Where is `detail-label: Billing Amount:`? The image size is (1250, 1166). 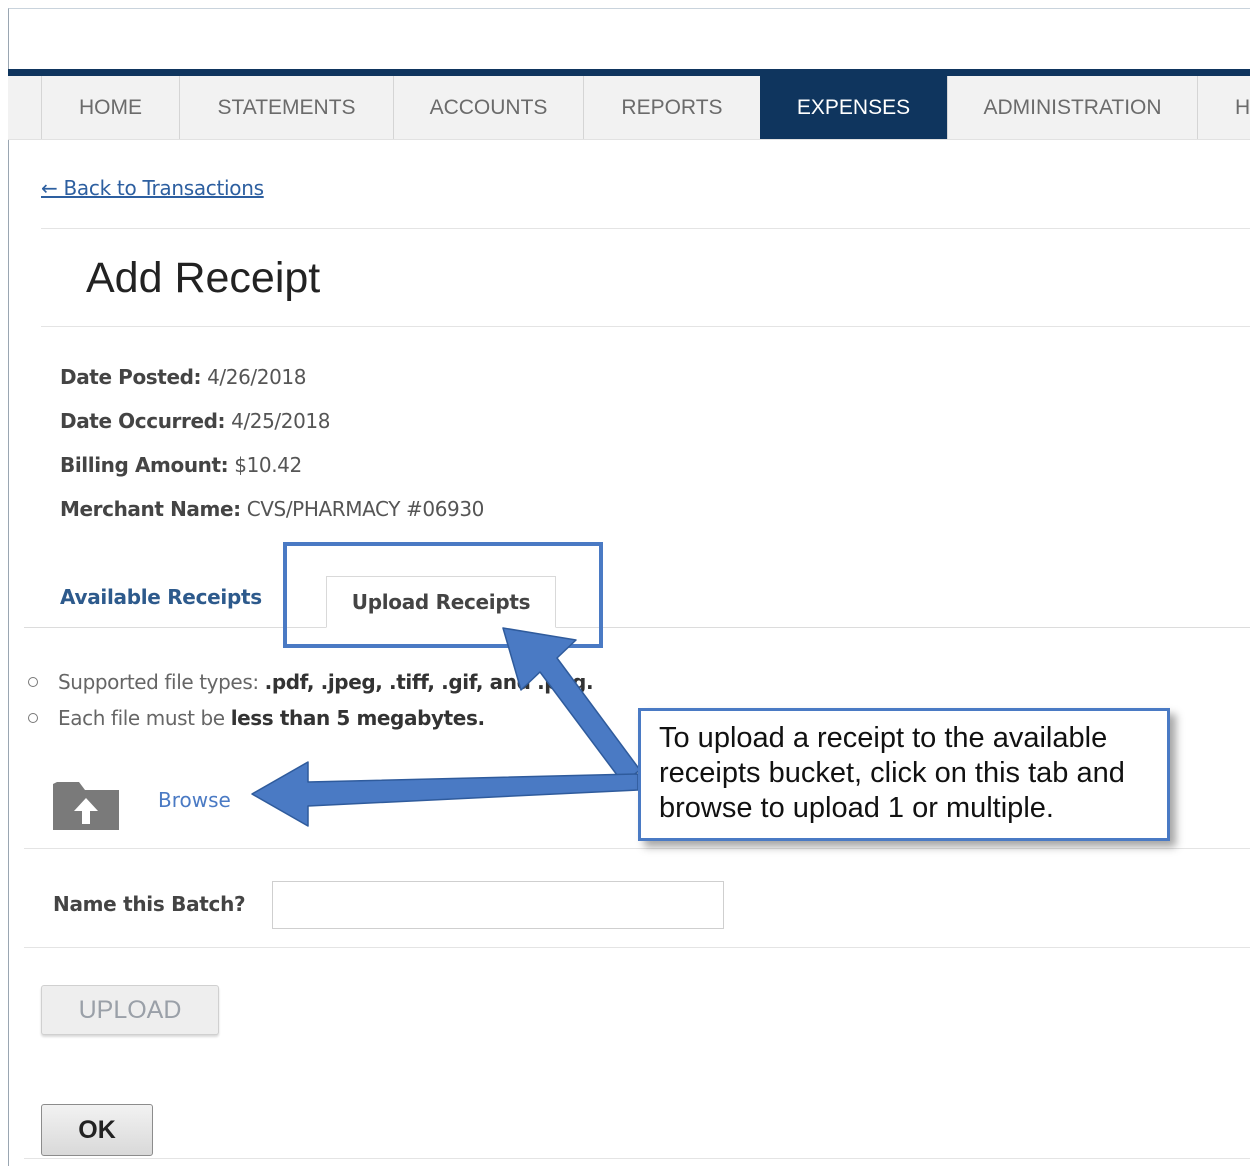
detail-label: Billing Amount: is located at coordinates (144, 465).